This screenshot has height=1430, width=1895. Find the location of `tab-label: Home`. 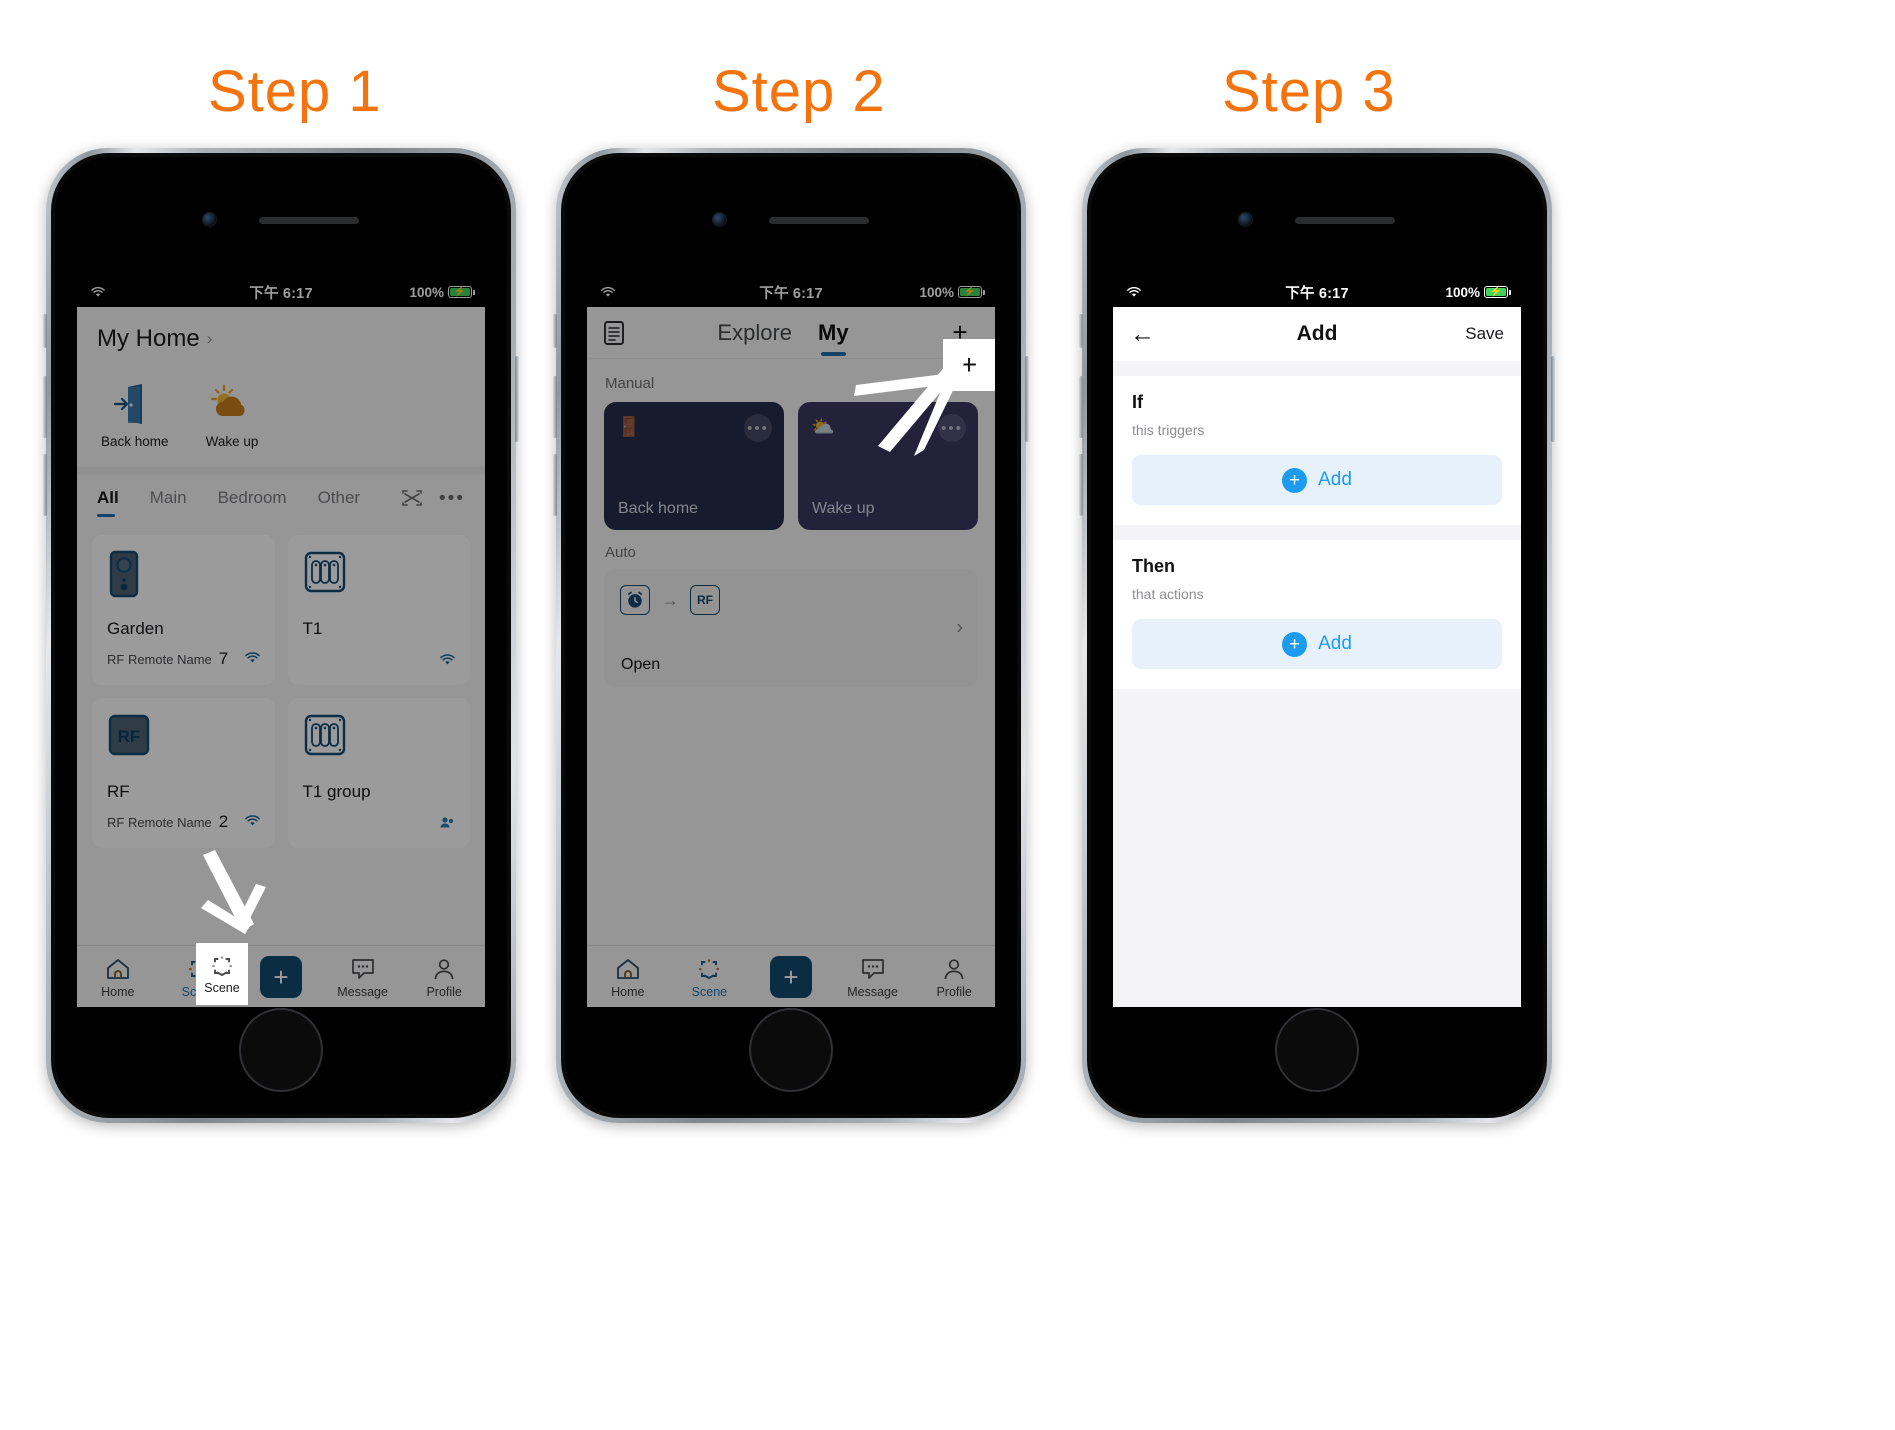

tab-label: Home is located at coordinates (118, 991).